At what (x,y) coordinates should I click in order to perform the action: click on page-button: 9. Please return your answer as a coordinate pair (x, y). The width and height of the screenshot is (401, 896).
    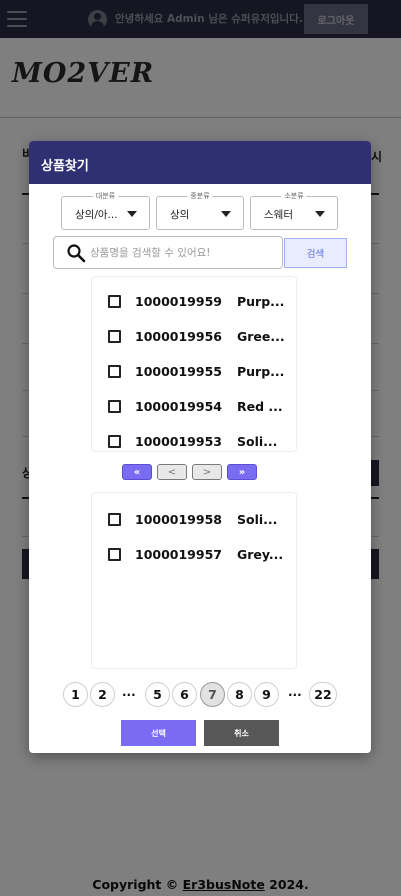
    Looking at the image, I should click on (266, 694).